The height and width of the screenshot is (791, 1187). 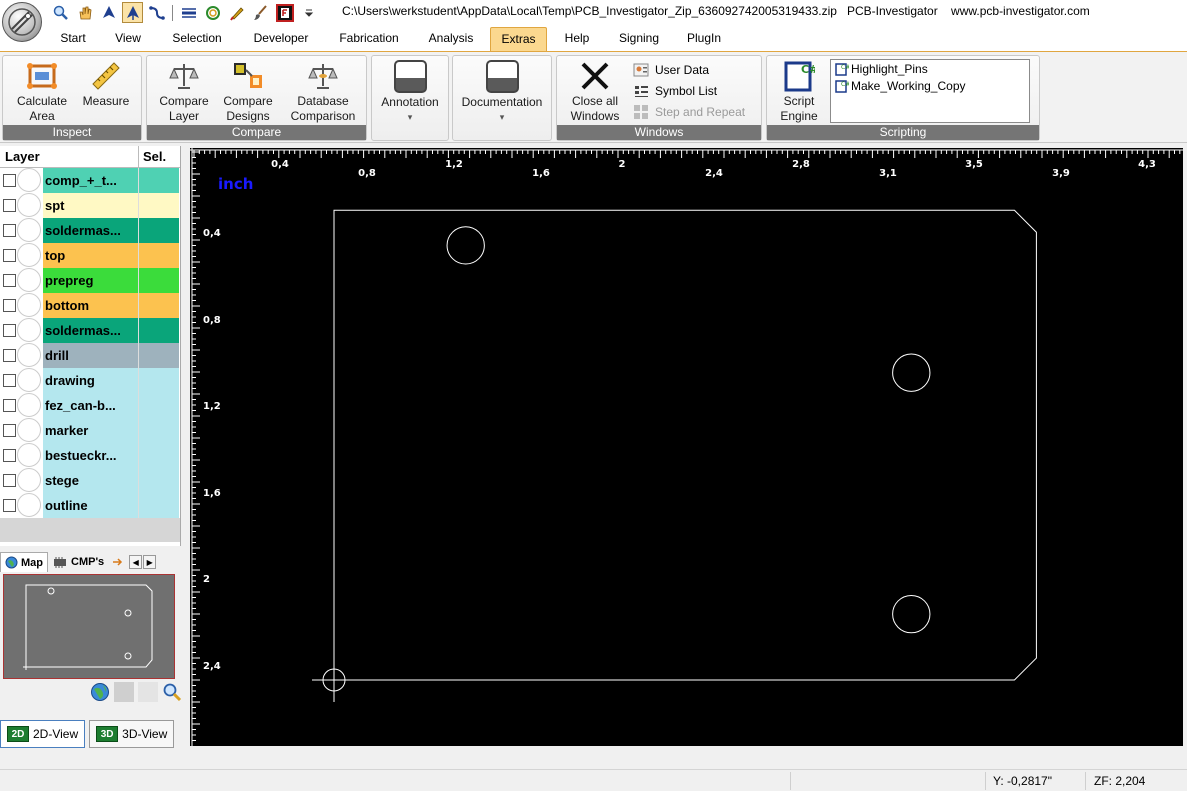 What do you see at coordinates (197, 39) in the screenshot?
I see `tab-selection: Selection` at bounding box center [197, 39].